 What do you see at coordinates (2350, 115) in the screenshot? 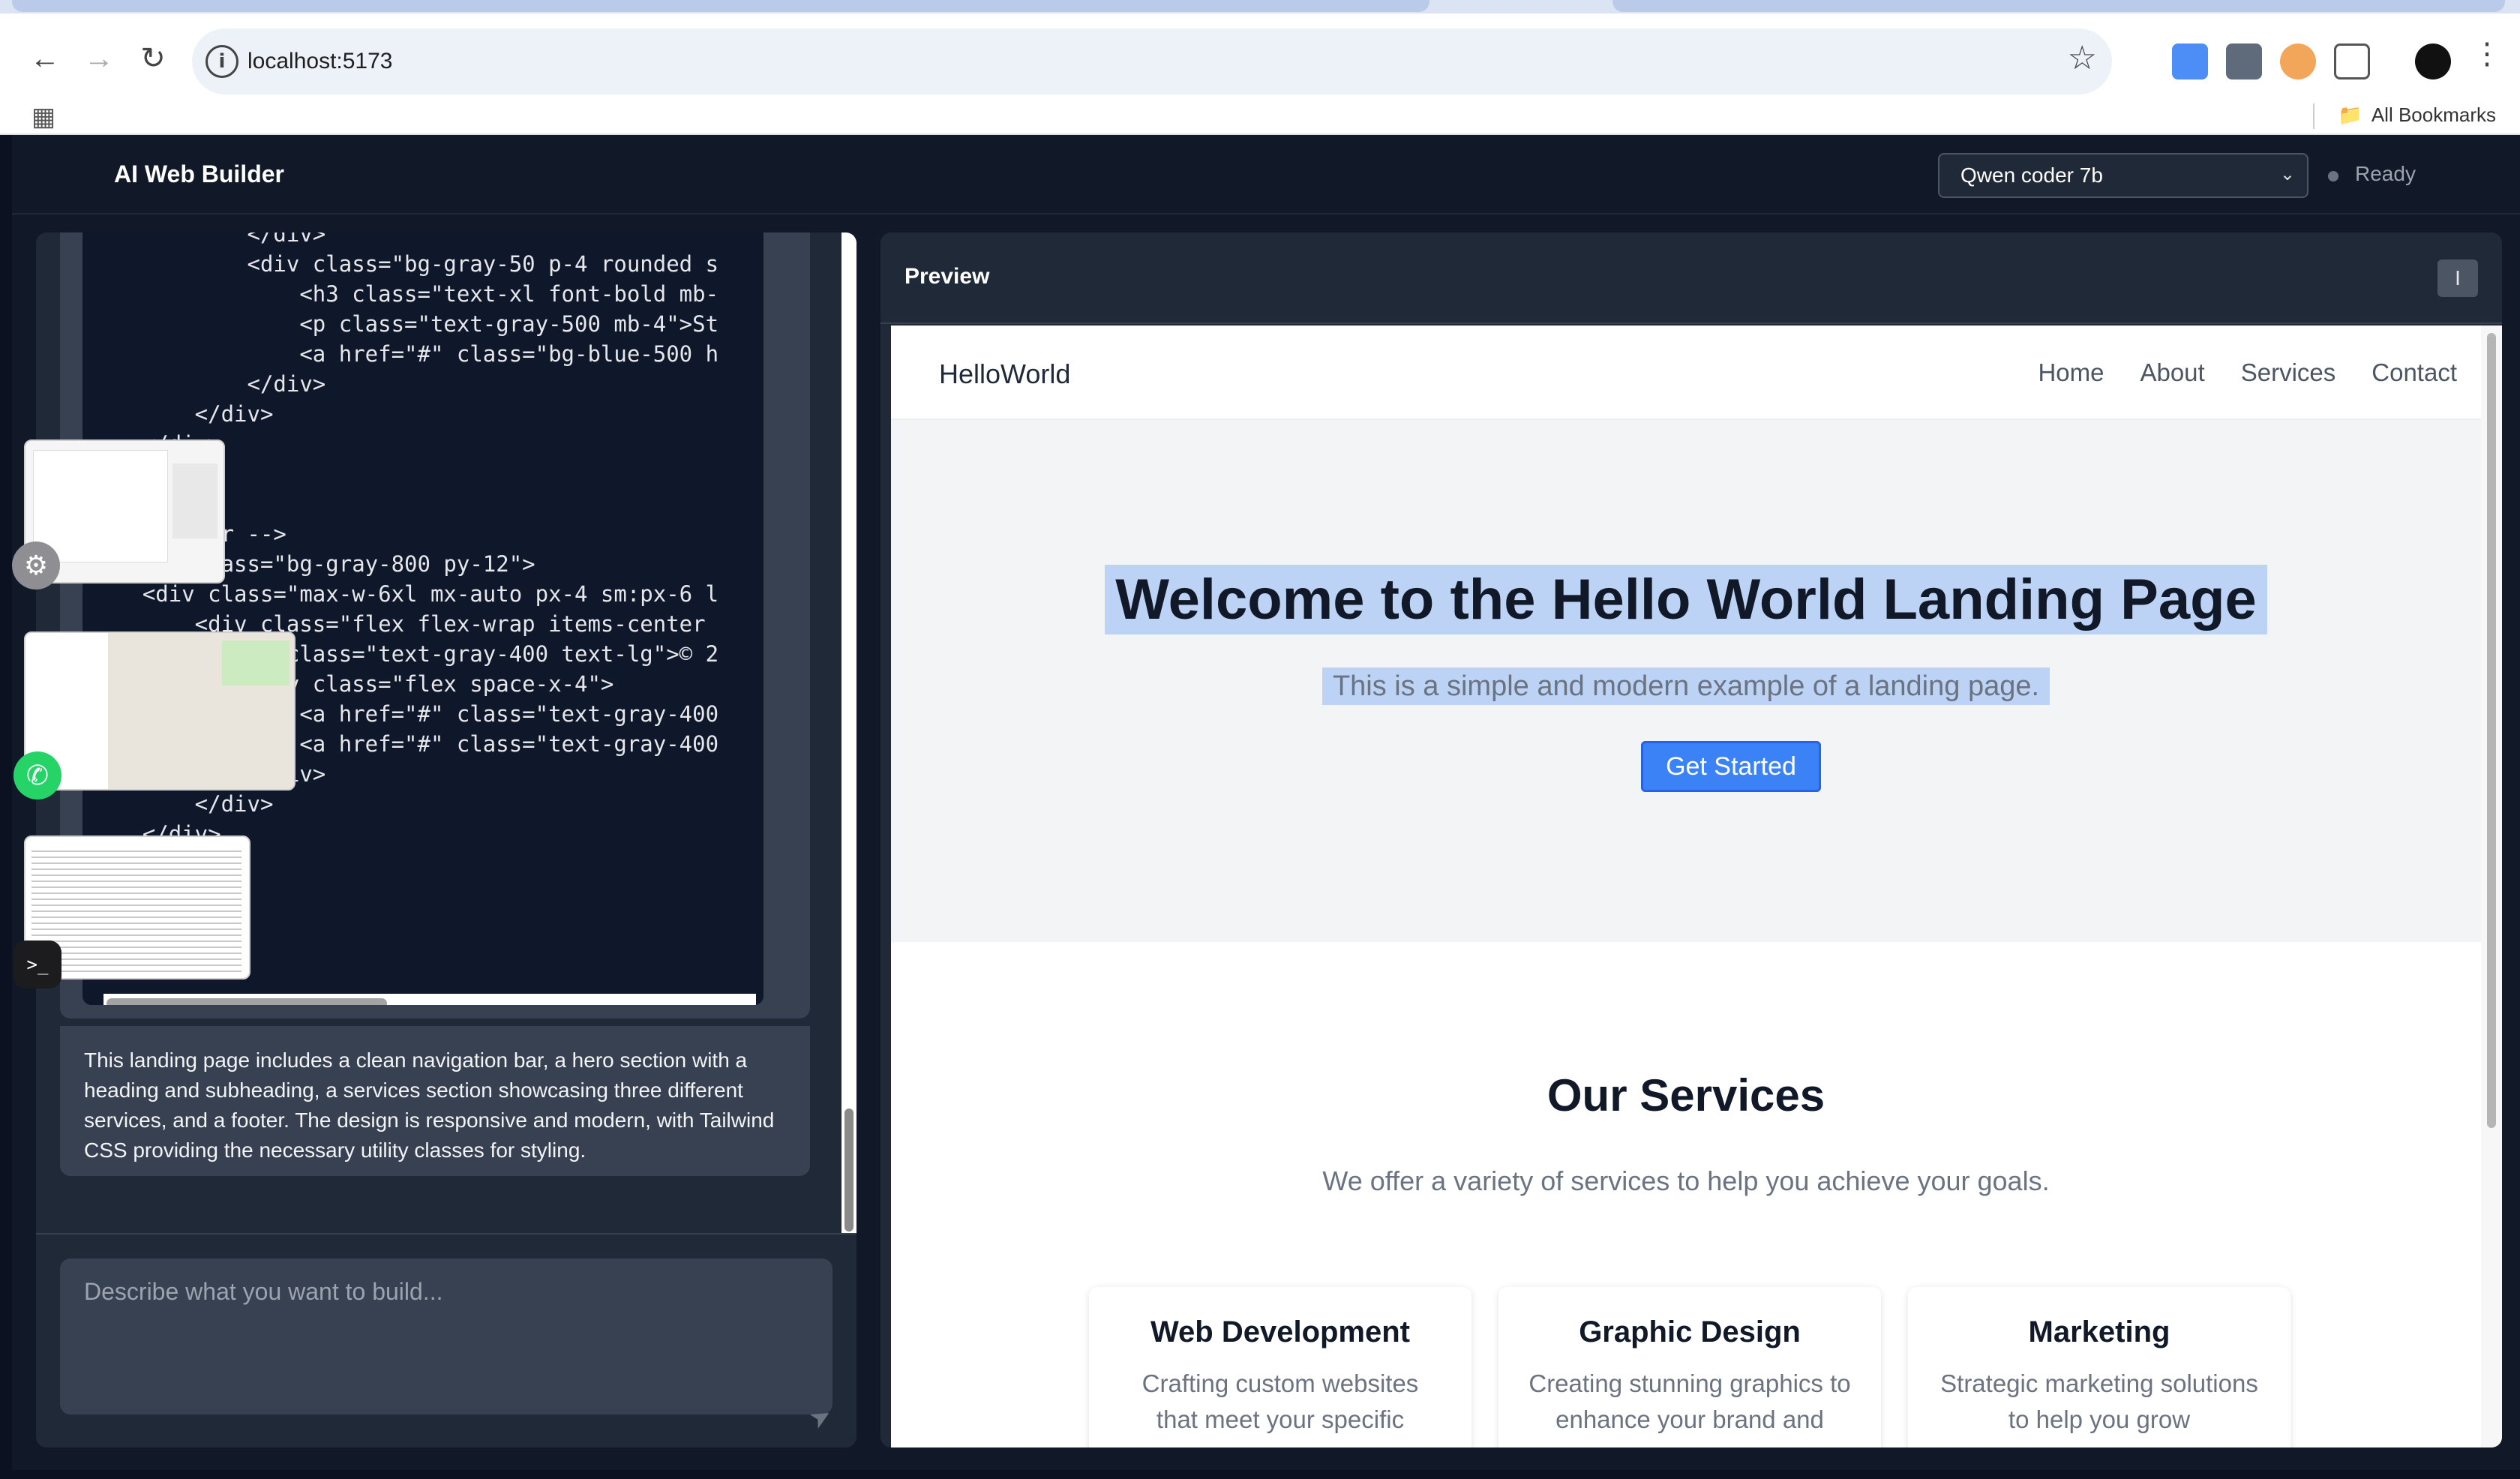
I see `folder-icon: 📁` at bounding box center [2350, 115].